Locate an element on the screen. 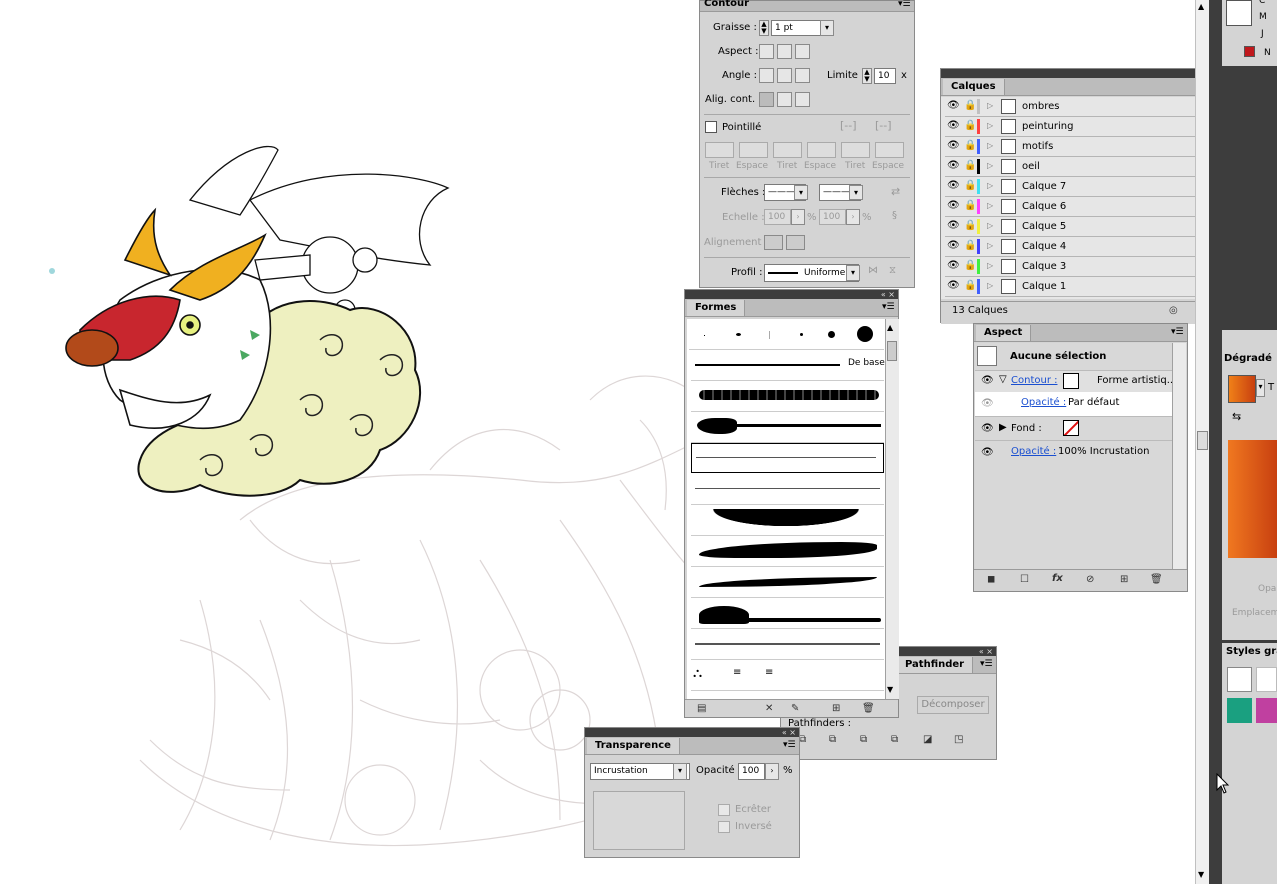  add-fill-icon: ☐ is located at coordinates (1024, 579).